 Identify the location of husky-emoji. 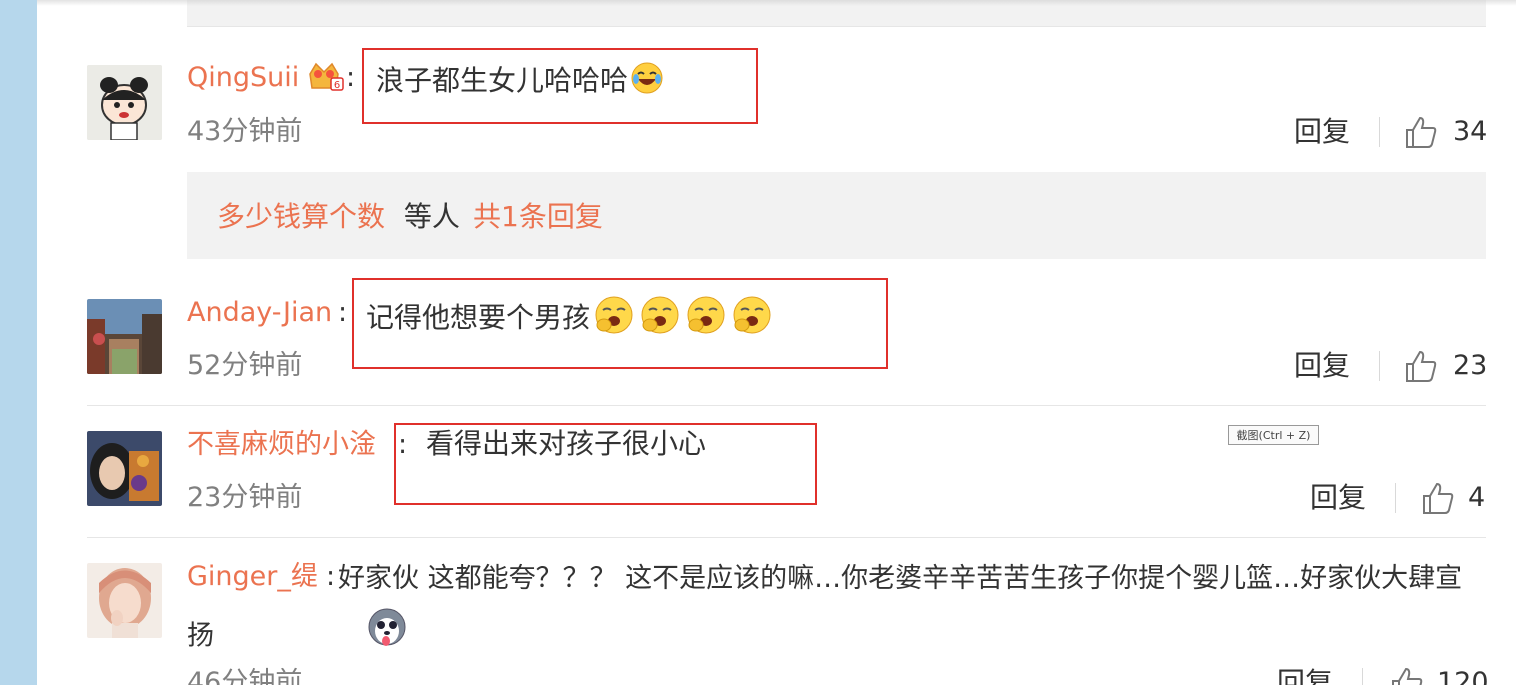
(311, 637).